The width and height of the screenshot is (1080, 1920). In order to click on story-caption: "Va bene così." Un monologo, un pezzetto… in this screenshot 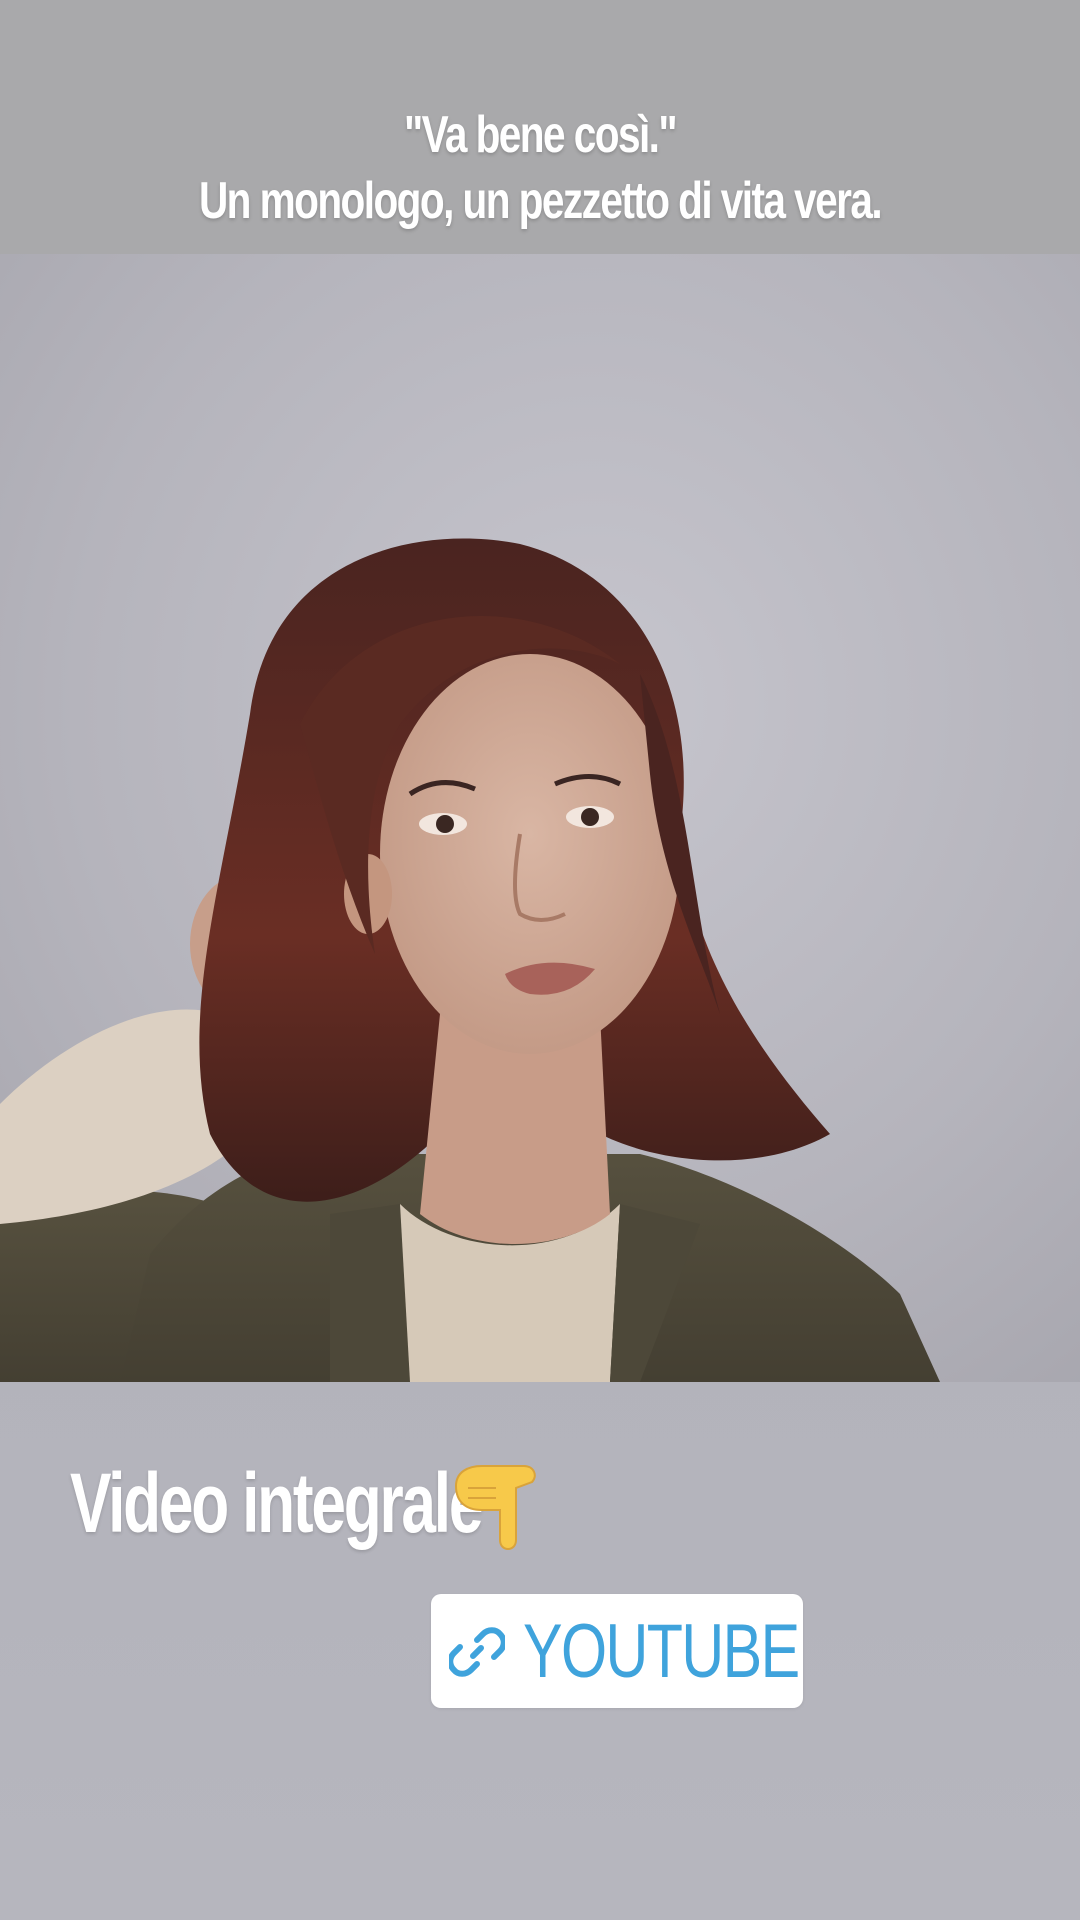, I will do `click(540, 168)`.